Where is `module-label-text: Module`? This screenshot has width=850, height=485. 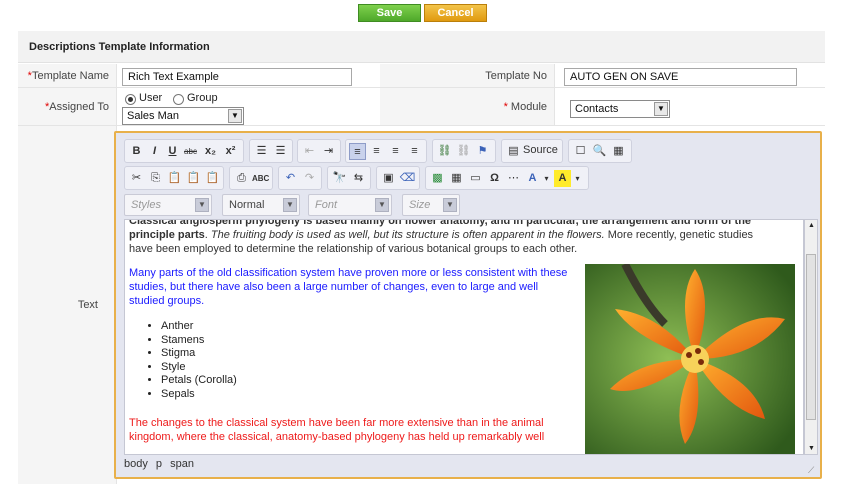 module-label-text: Module is located at coordinates (528, 107).